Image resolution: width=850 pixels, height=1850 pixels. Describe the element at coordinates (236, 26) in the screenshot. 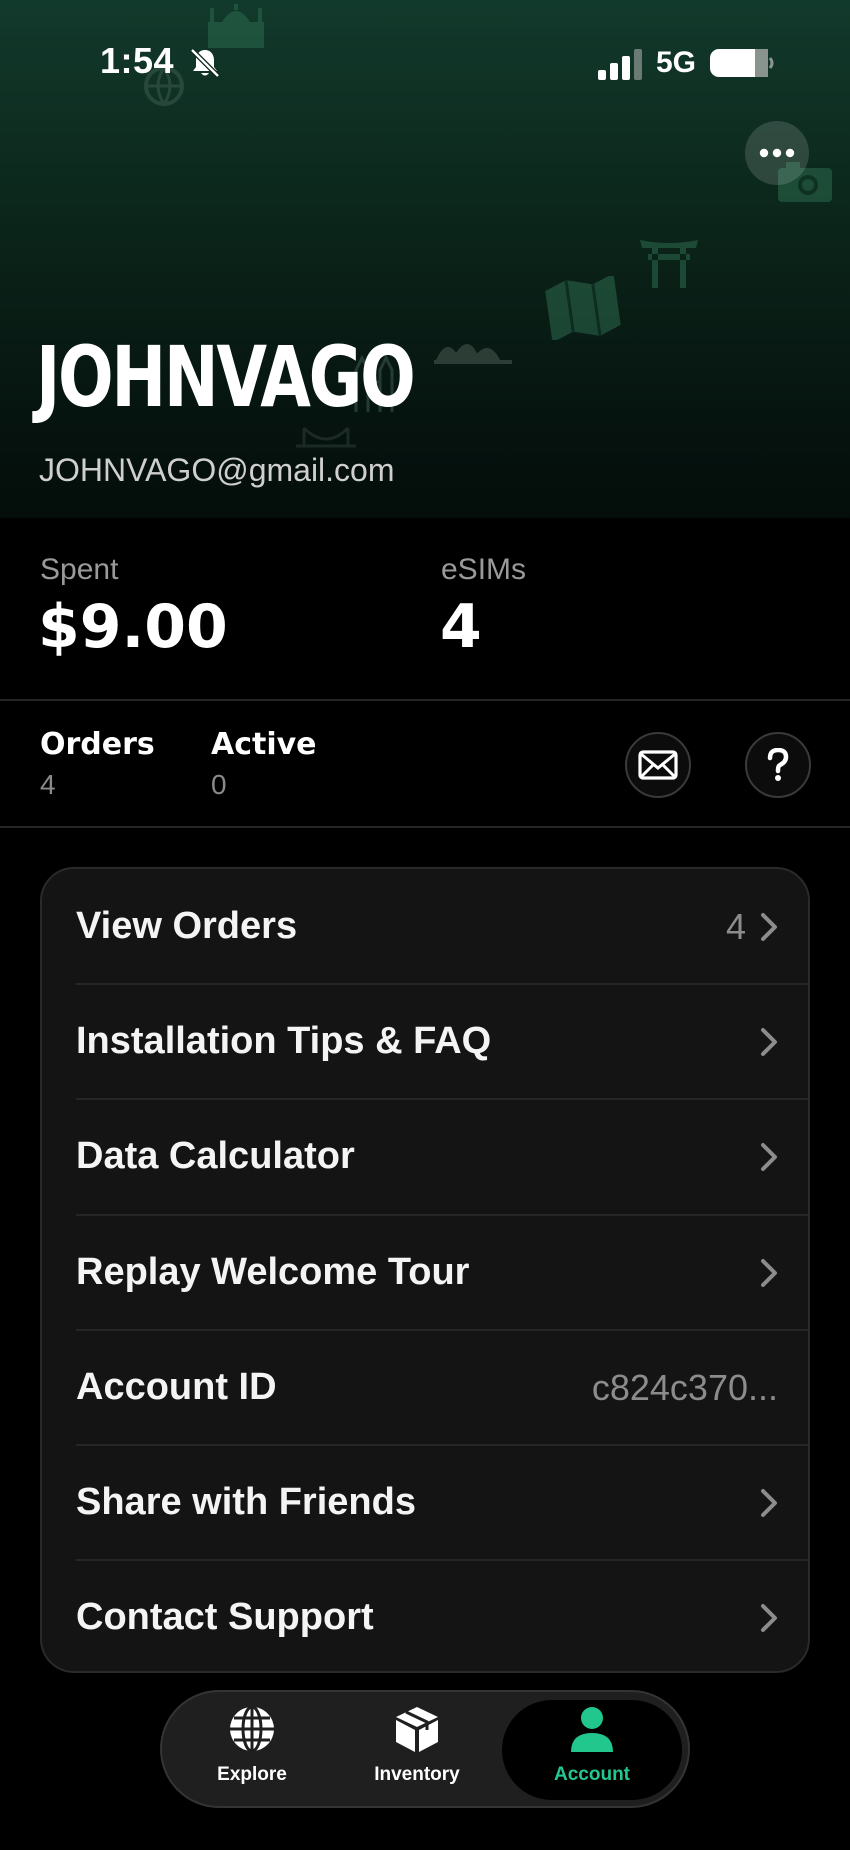

I see `taj-mahal-icon` at that location.